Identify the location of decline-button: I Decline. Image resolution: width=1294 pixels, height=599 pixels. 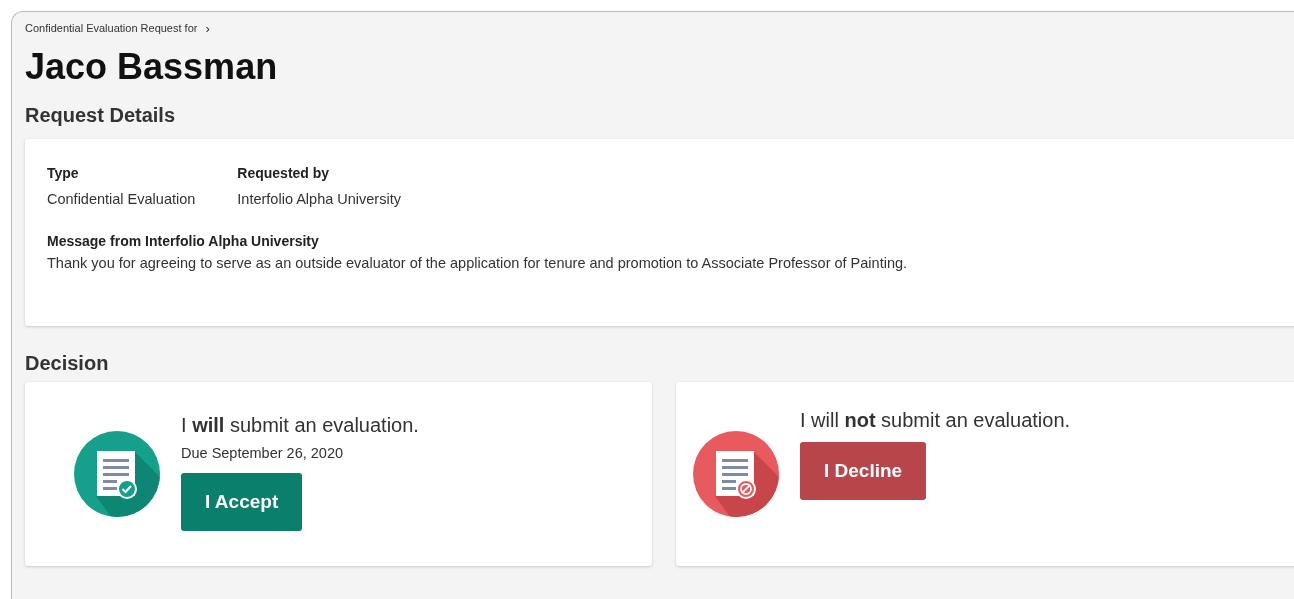
(863, 470).